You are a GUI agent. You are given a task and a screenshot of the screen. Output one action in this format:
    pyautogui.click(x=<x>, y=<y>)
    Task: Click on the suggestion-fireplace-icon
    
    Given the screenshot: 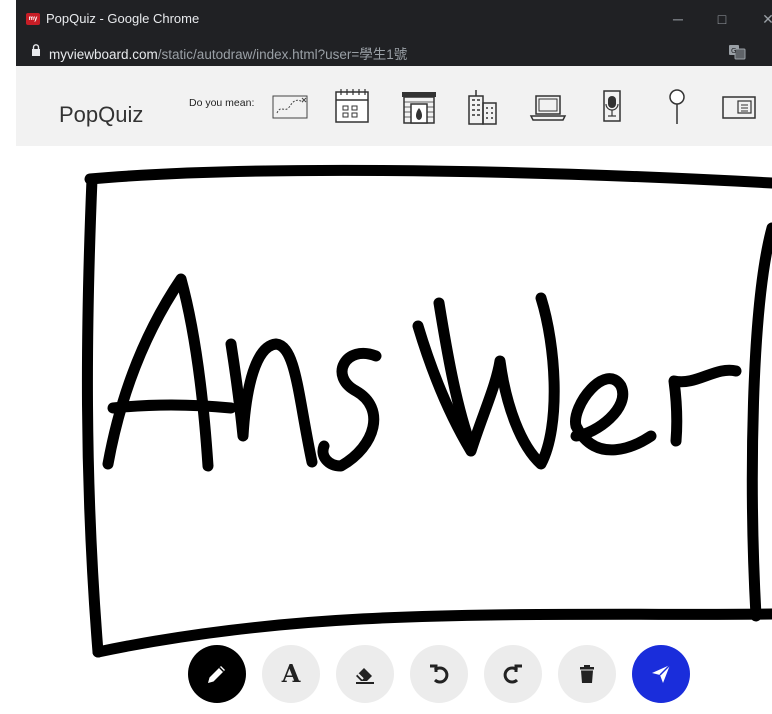 What is the action you would take?
    pyautogui.click(x=419, y=107)
    